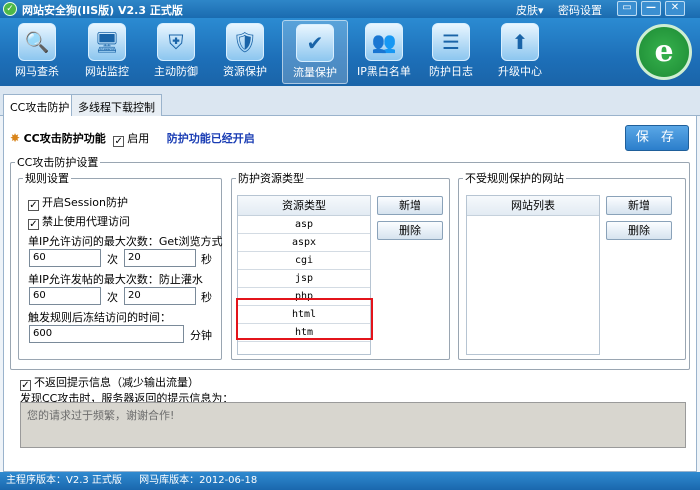 The height and width of the screenshot is (490, 700). I want to click on tab-download-control: 多线程下载控制, so click(116, 105).